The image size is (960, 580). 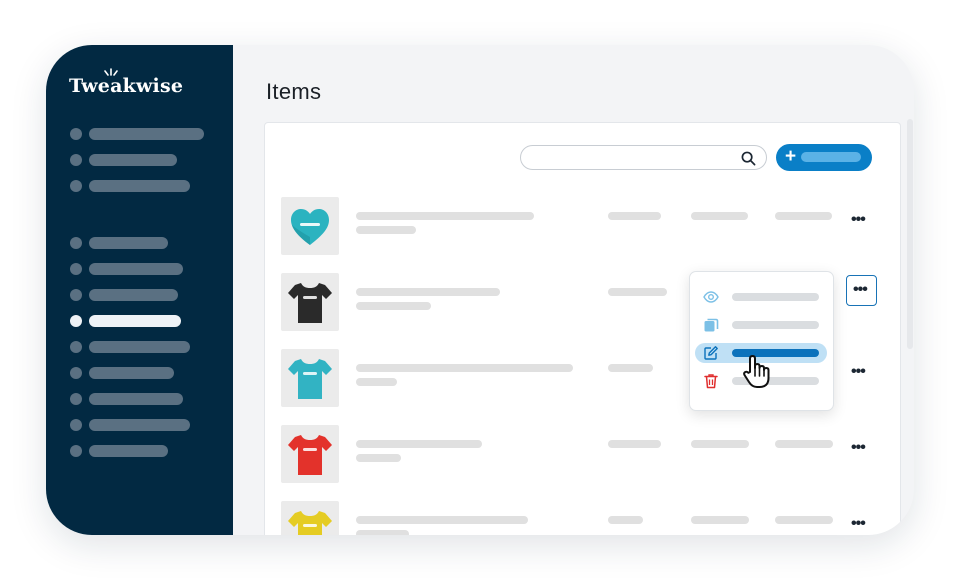 I want to click on sidebar-item-7-active, so click(x=145, y=321).